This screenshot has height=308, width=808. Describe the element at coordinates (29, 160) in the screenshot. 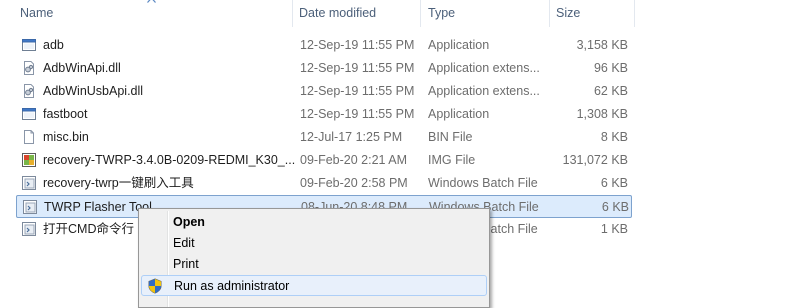

I see `img-file-icon` at that location.